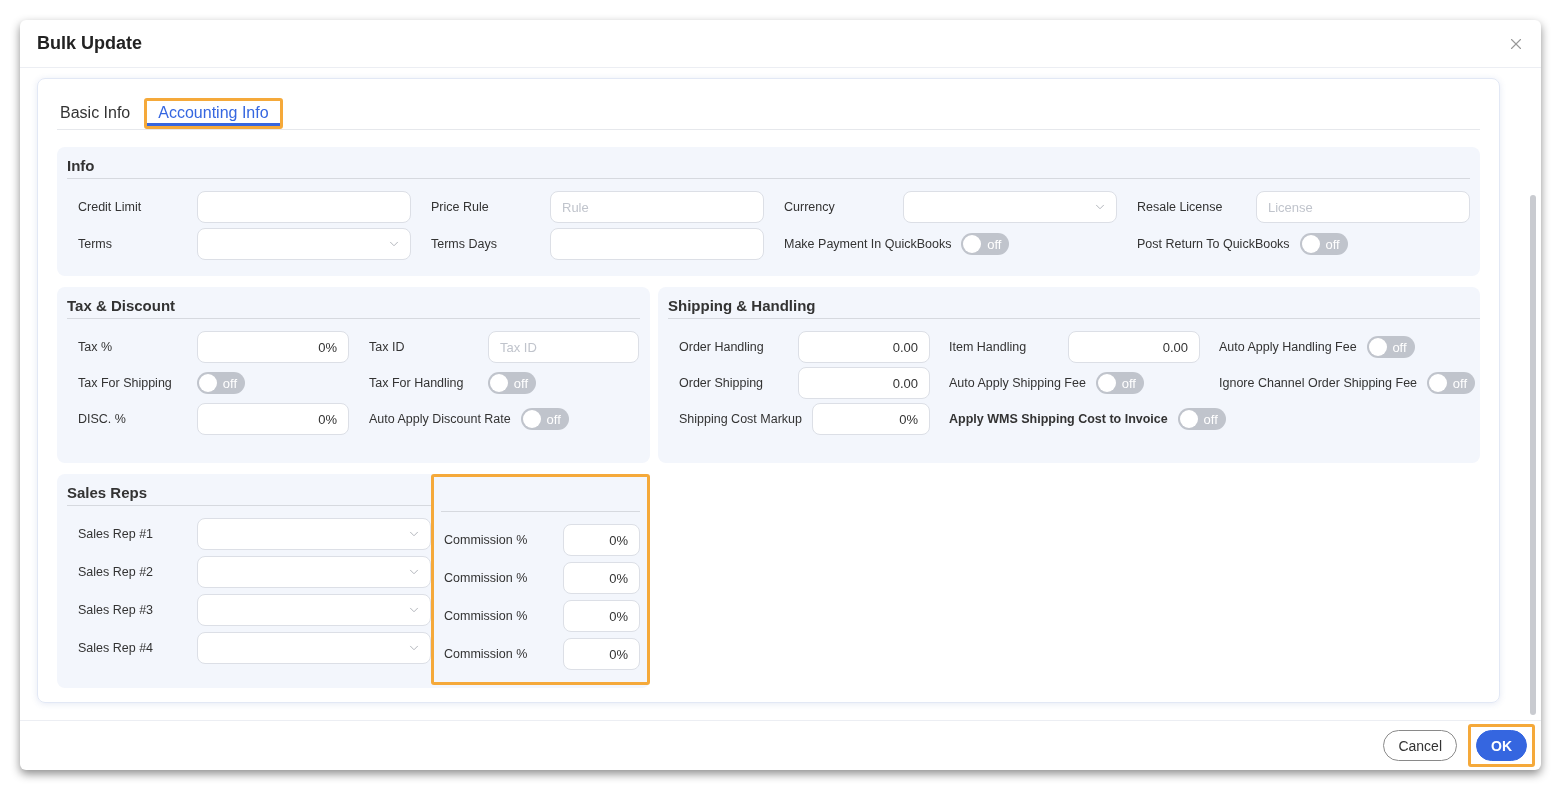 This screenshot has width=1561, height=790. What do you see at coordinates (1213, 244) in the screenshot?
I see `field-label: Post Return To QuickBooks` at bounding box center [1213, 244].